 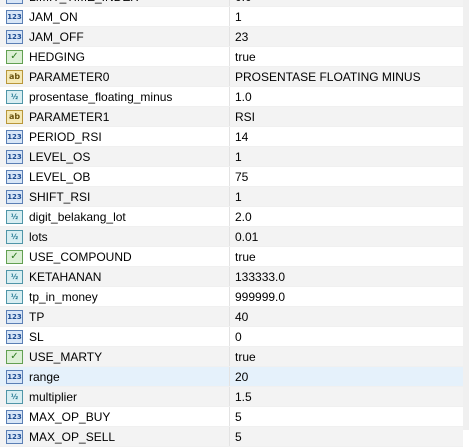 What do you see at coordinates (346, 396) in the screenshot?
I see `parameter-value: 1.5` at bounding box center [346, 396].